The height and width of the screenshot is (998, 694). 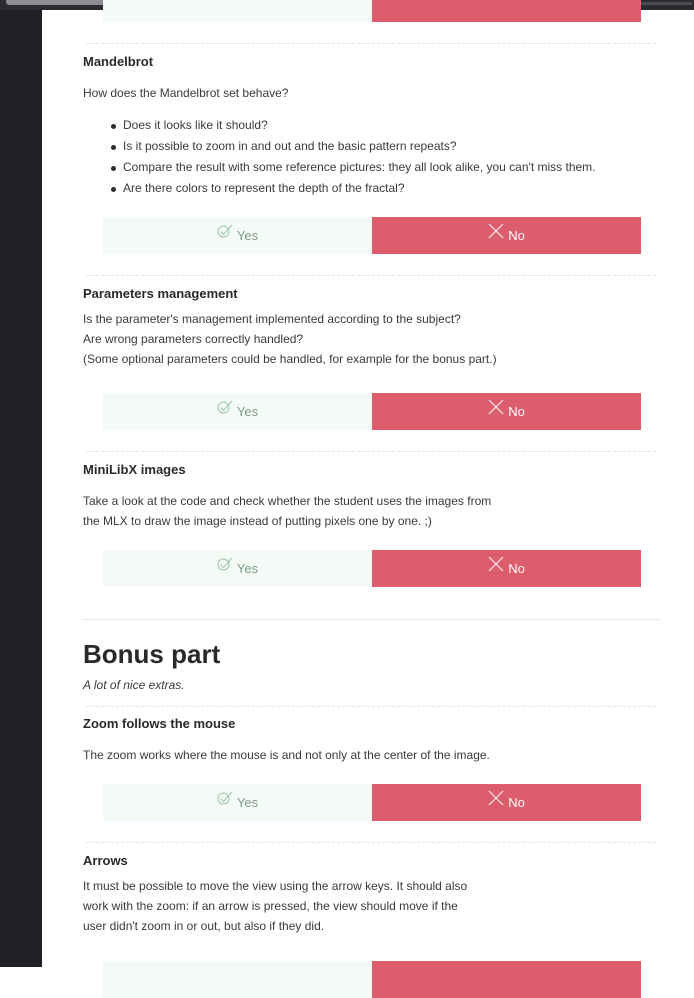 I want to click on list-item: Does it looks like it should?, so click(x=363, y=125).